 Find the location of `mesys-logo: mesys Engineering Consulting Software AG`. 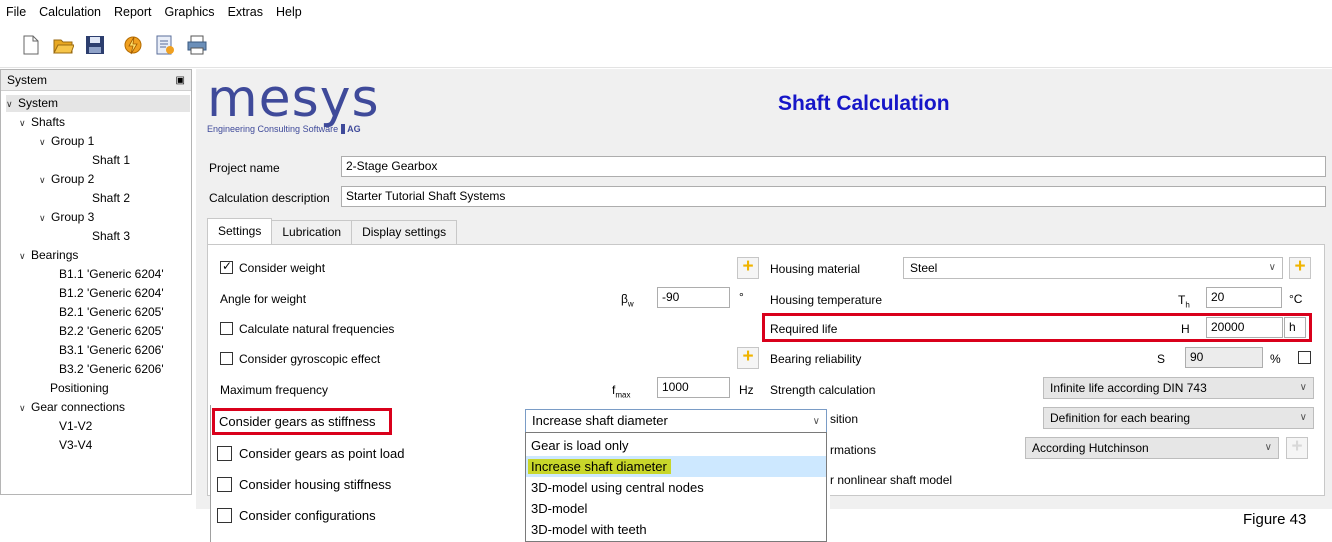

mesys-logo: mesys Engineering Consulting Software AG is located at coordinates (293, 103).